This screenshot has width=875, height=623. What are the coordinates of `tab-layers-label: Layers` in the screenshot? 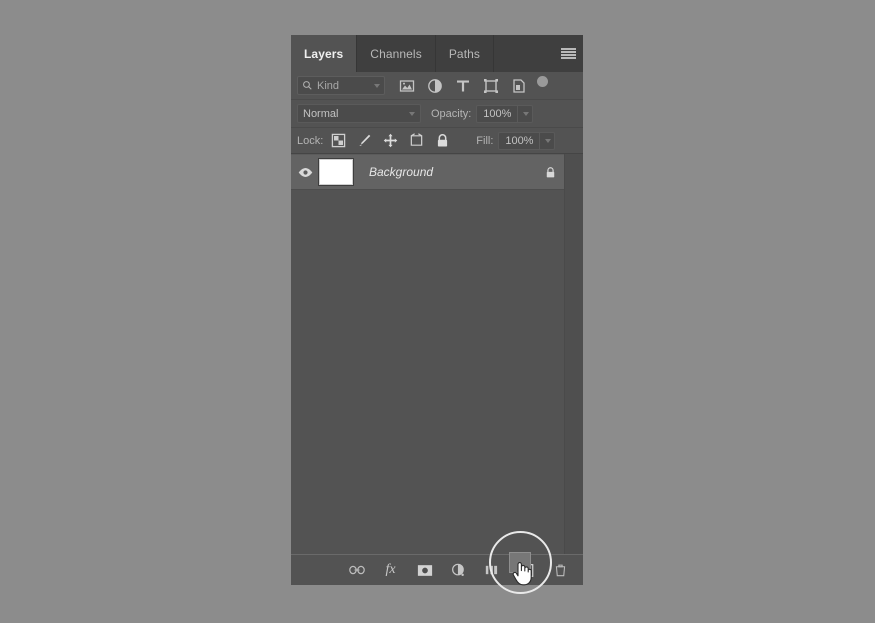 It's located at (324, 53).